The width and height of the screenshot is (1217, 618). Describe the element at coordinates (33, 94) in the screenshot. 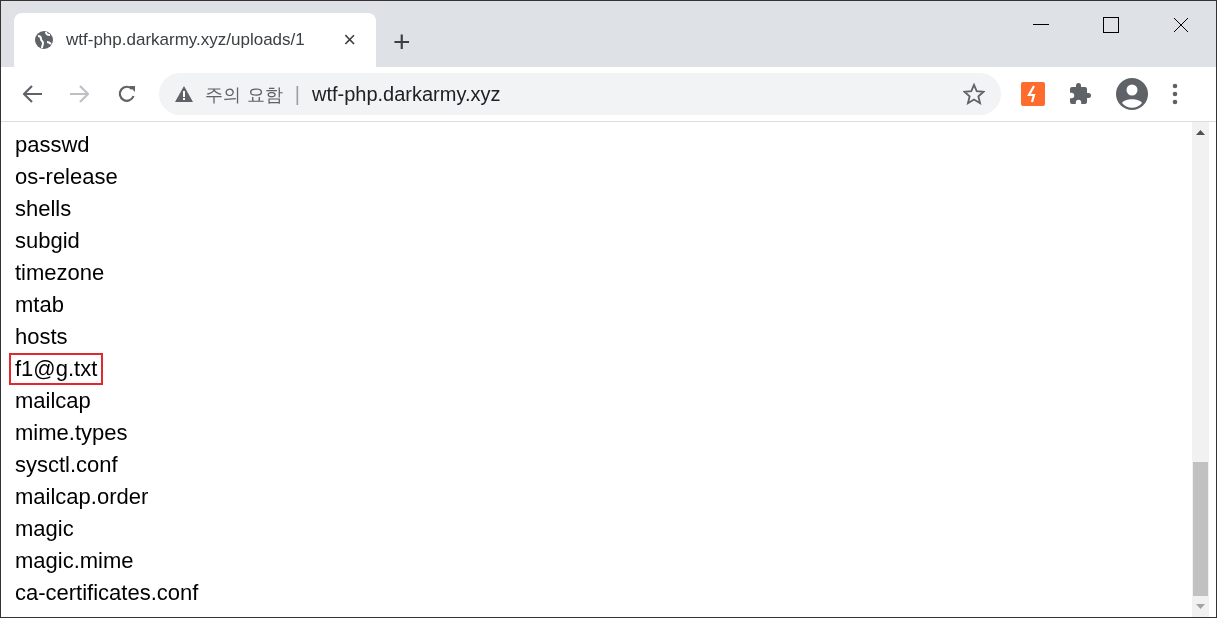

I see `back-arrow-icon` at that location.